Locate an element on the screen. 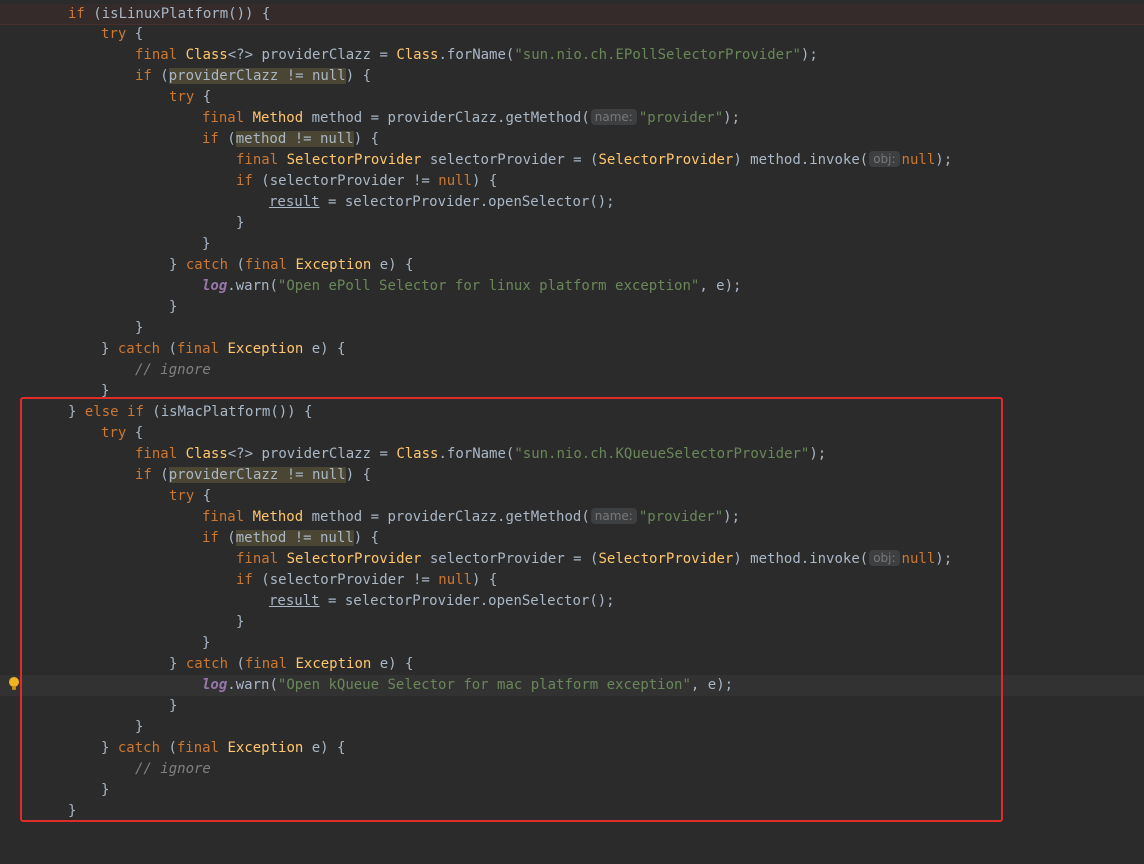  code-line: } else if (isMacPlatform()) { is located at coordinates (572, 412).